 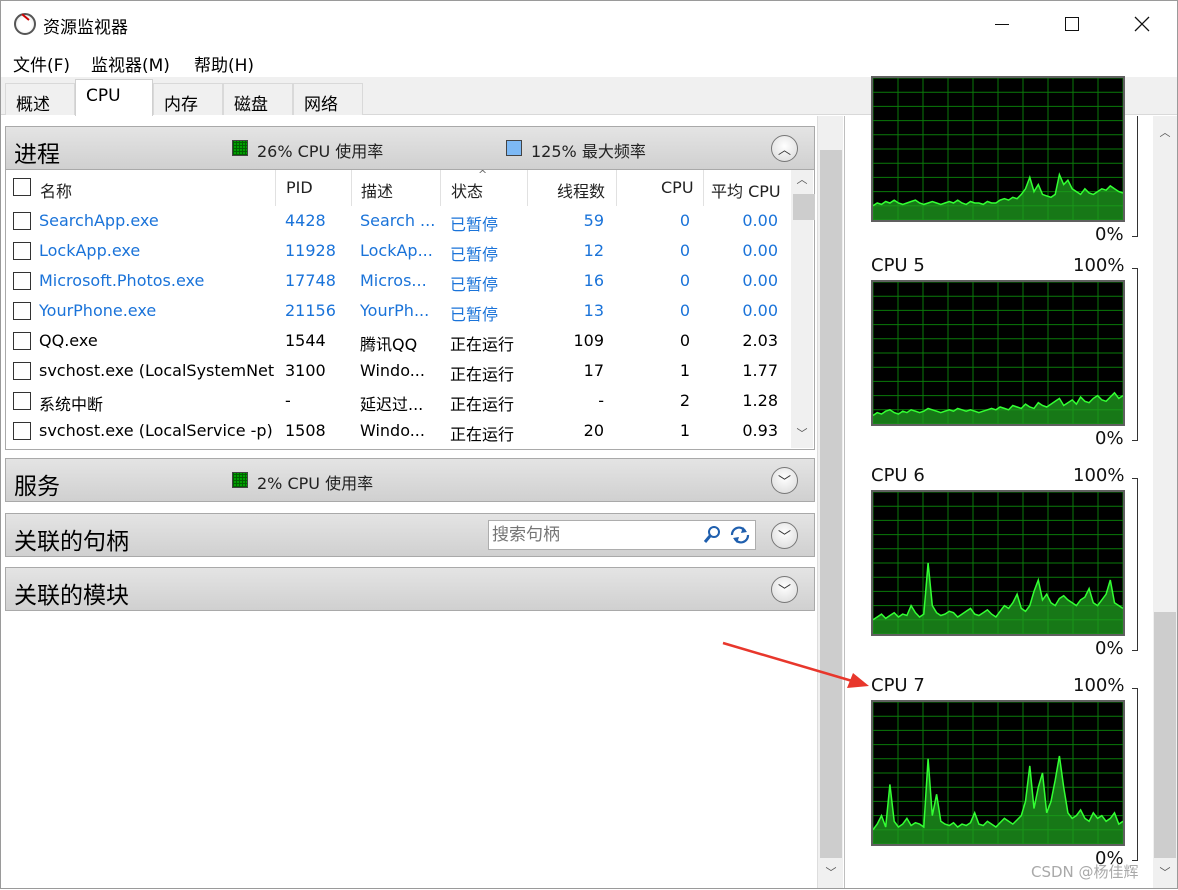 What do you see at coordinates (377, 190) in the screenshot?
I see `column-header-description: 描述` at bounding box center [377, 190].